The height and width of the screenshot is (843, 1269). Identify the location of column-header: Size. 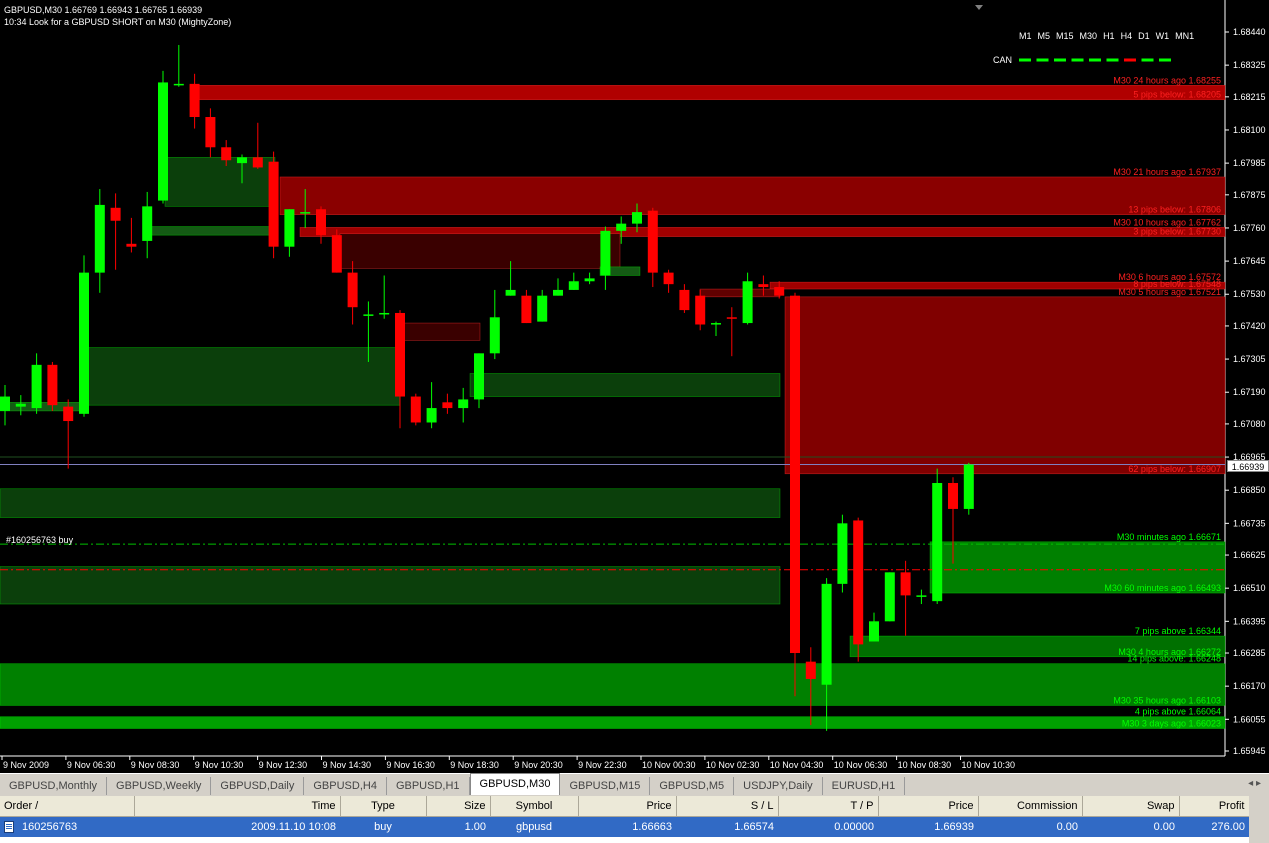
(458, 806).